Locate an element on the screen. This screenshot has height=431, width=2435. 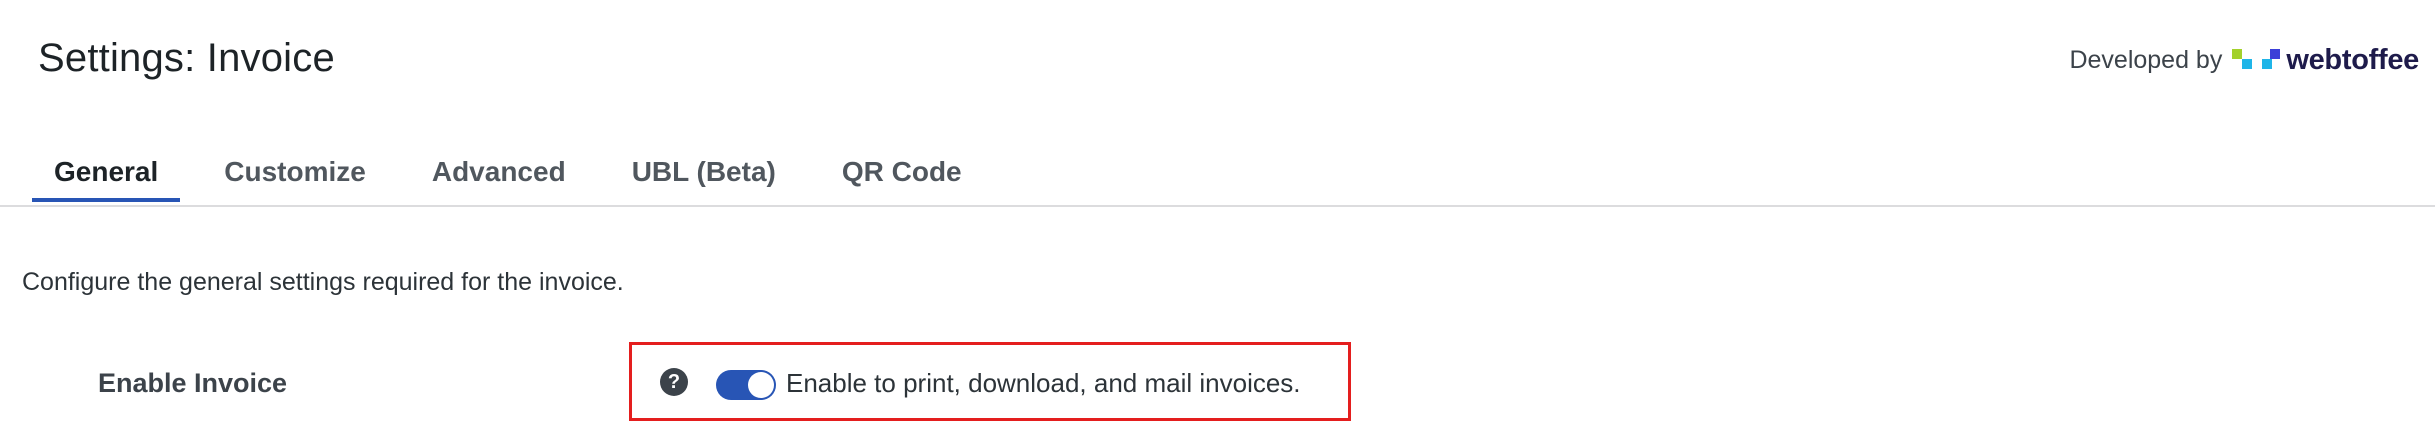
tab-customize: Customize is located at coordinates (295, 174).